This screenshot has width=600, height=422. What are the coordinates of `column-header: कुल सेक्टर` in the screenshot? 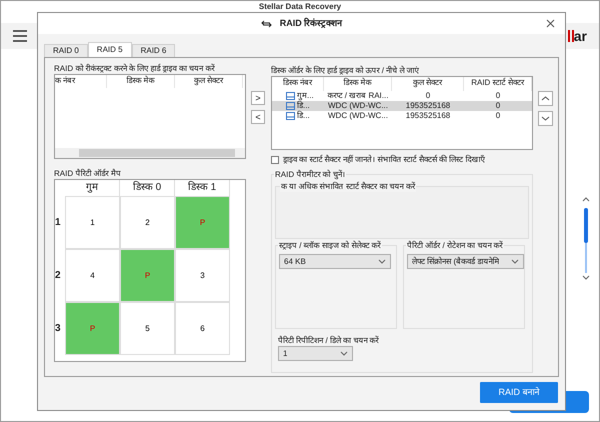 It's located at (209, 81).